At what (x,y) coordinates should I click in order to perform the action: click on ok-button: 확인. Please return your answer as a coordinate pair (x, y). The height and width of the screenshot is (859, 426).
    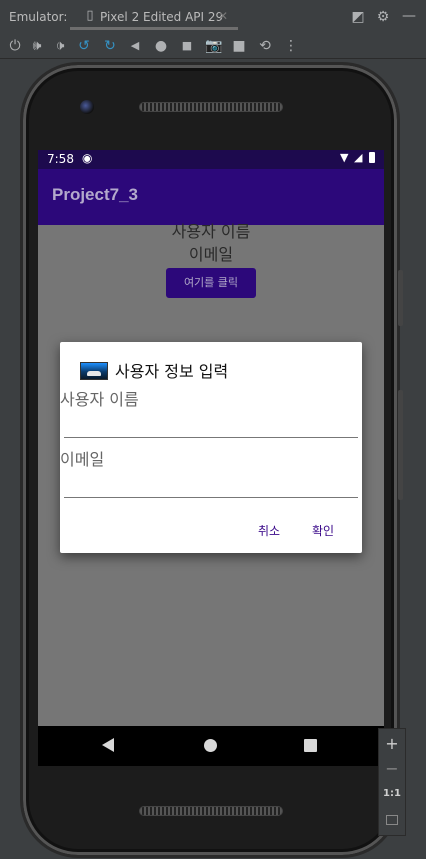
    Looking at the image, I should click on (323, 530).